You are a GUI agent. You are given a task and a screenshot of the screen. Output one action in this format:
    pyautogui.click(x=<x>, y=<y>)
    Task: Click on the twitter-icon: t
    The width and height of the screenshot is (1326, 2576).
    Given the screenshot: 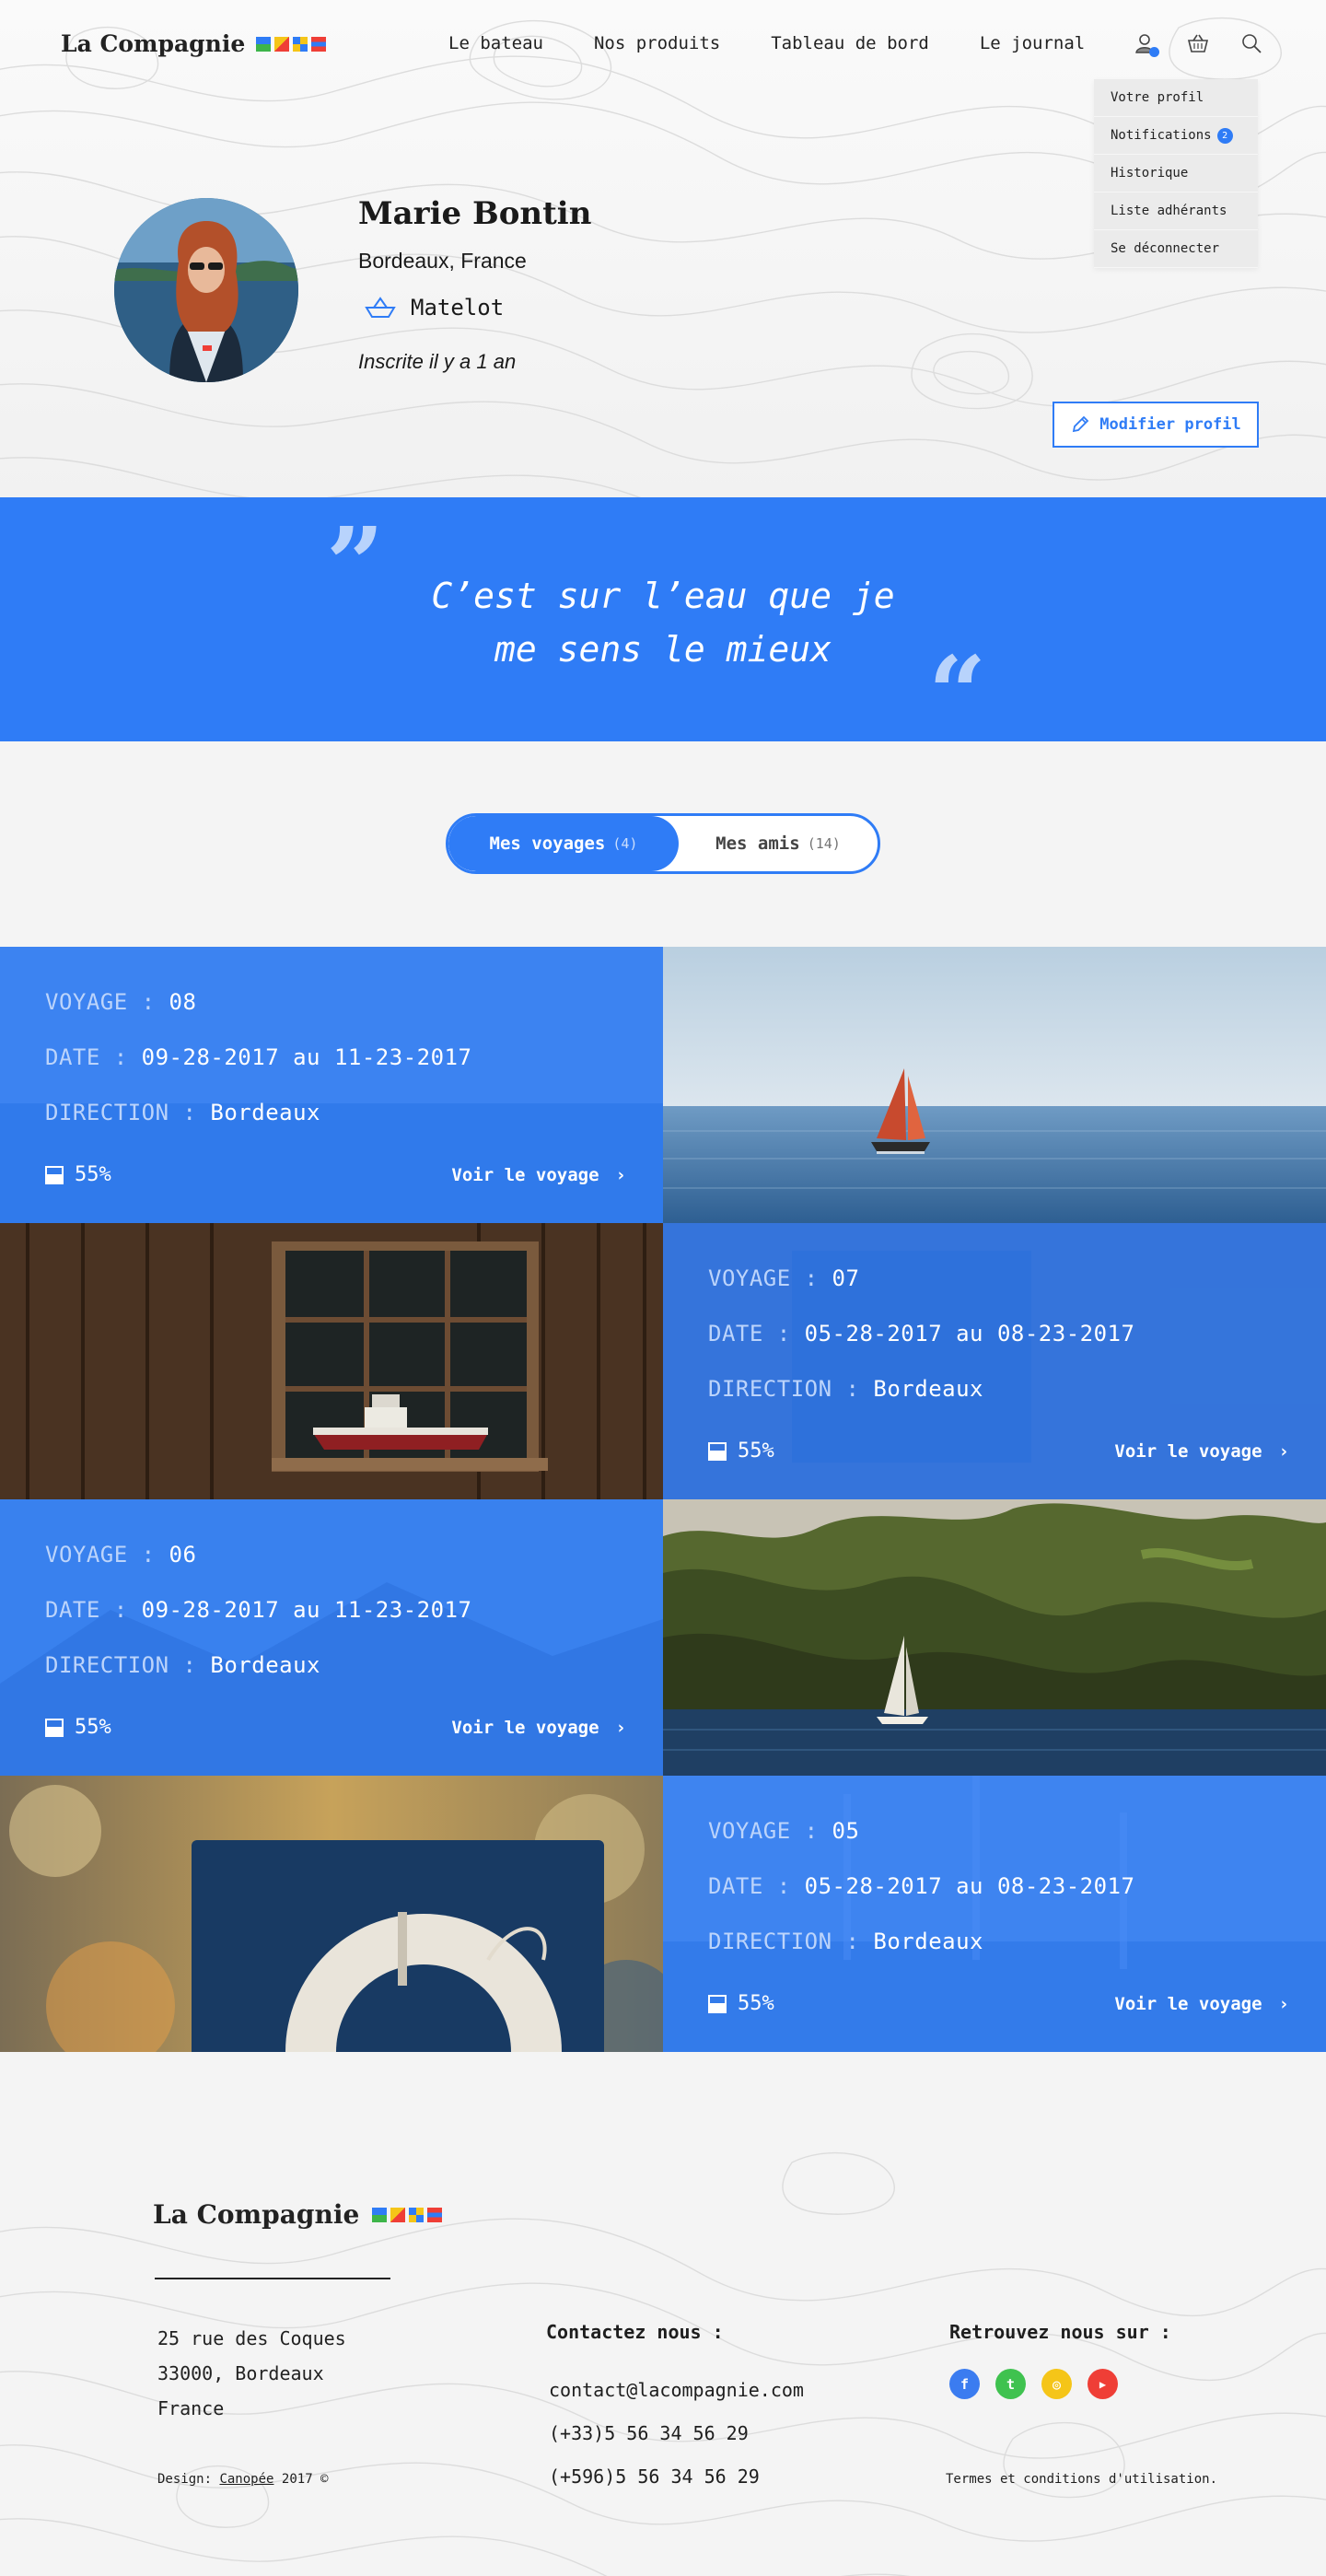 What is the action you would take?
    pyautogui.click(x=1010, y=2384)
    